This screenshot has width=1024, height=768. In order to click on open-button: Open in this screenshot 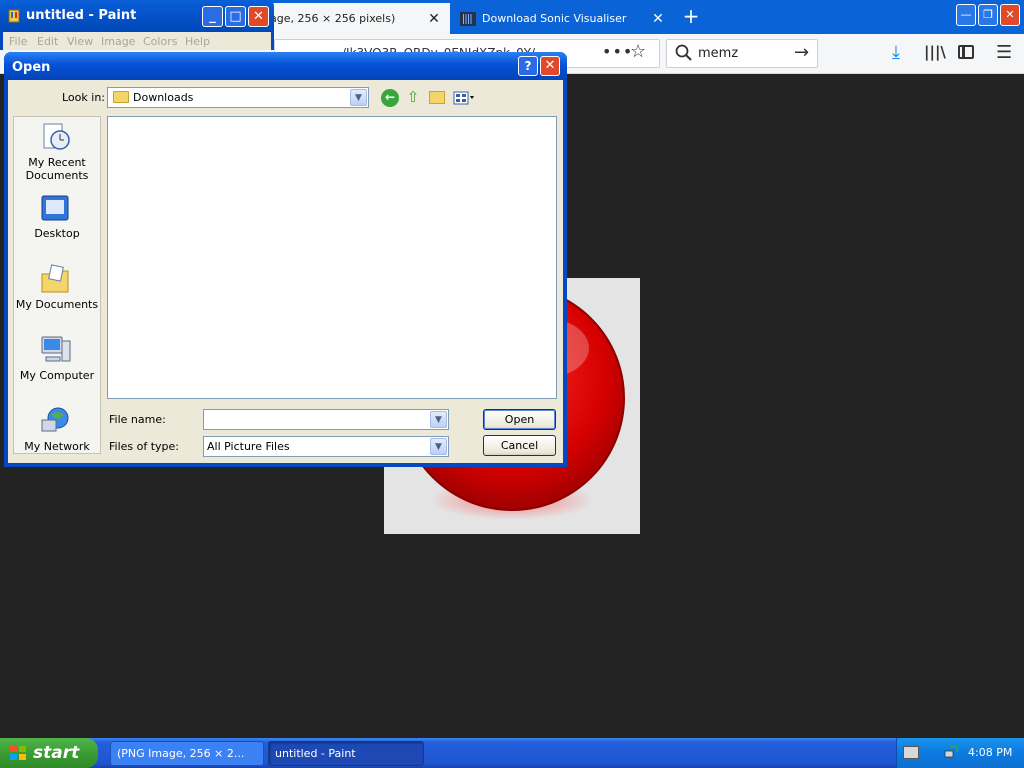, I will do `click(519, 419)`.